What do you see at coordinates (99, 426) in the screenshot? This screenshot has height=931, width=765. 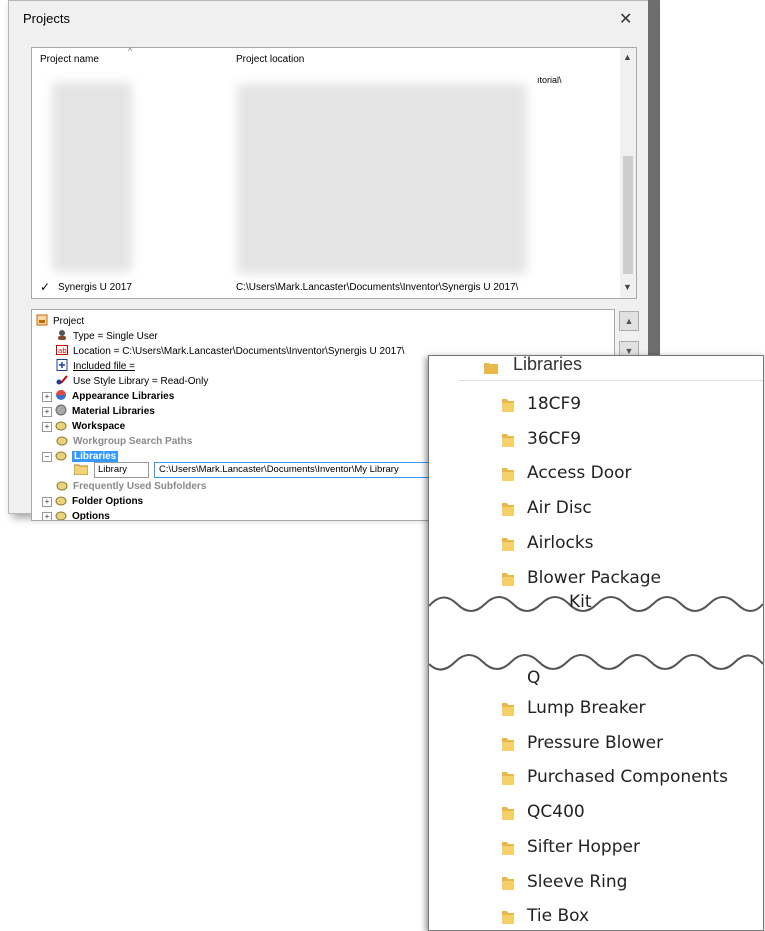 I see `tree-label: Workspace` at bounding box center [99, 426].